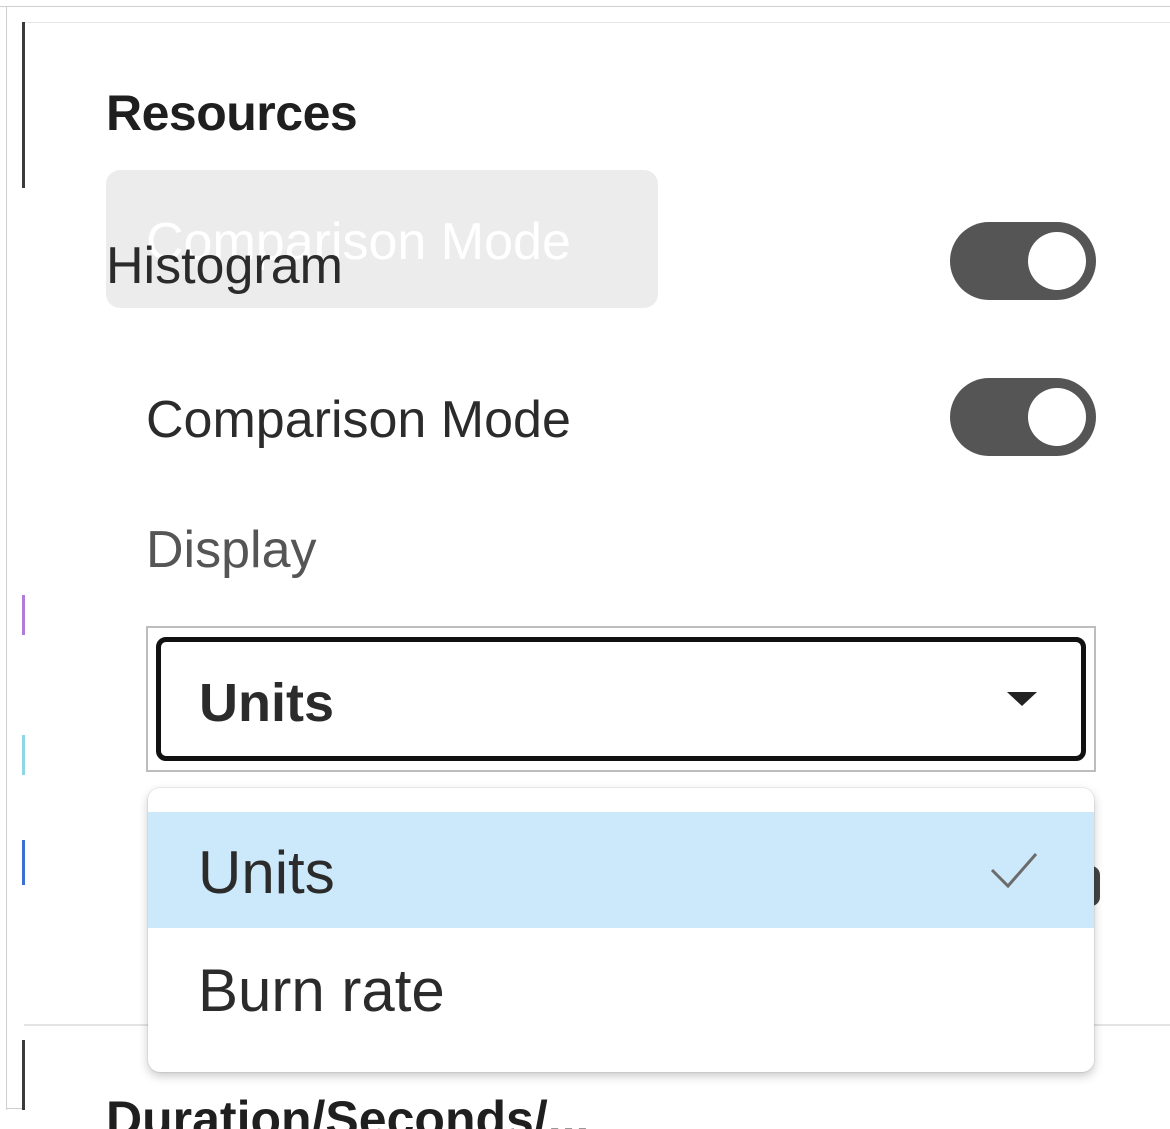  I want to click on histogram-label: Histogram, so click(224, 266).